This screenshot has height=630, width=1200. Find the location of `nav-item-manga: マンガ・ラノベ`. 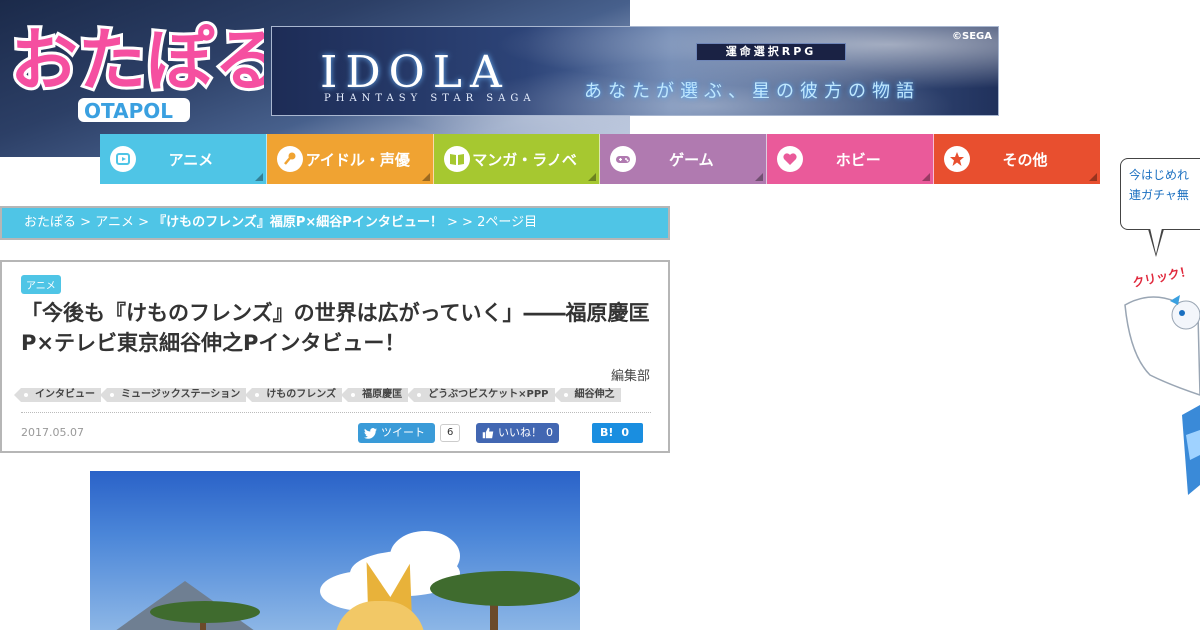

nav-item-manga: マンガ・ラノベ is located at coordinates (517, 159).